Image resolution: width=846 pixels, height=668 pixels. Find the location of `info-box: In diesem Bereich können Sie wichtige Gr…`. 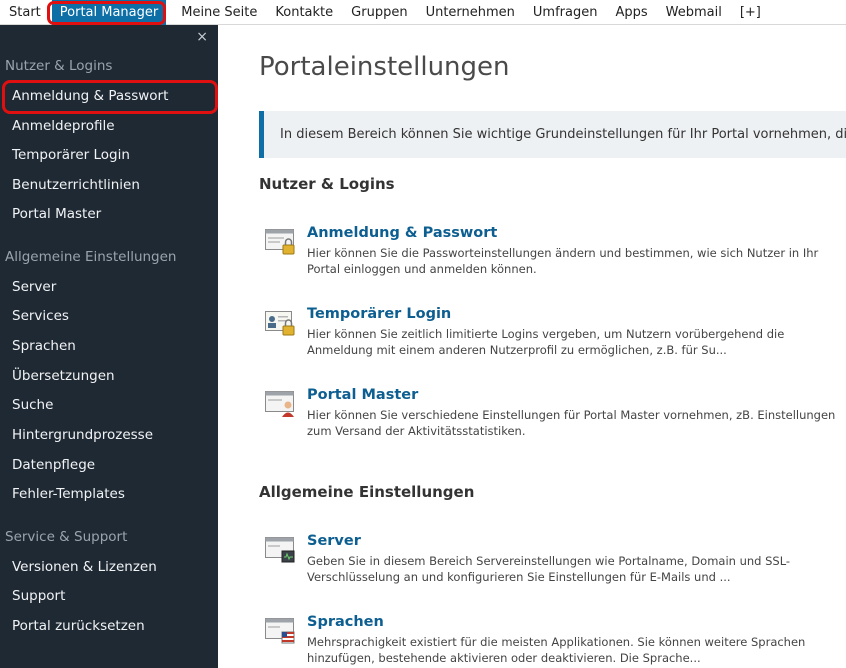

info-box: In diesem Bereich können Sie wichtige Gr… is located at coordinates (552, 134).